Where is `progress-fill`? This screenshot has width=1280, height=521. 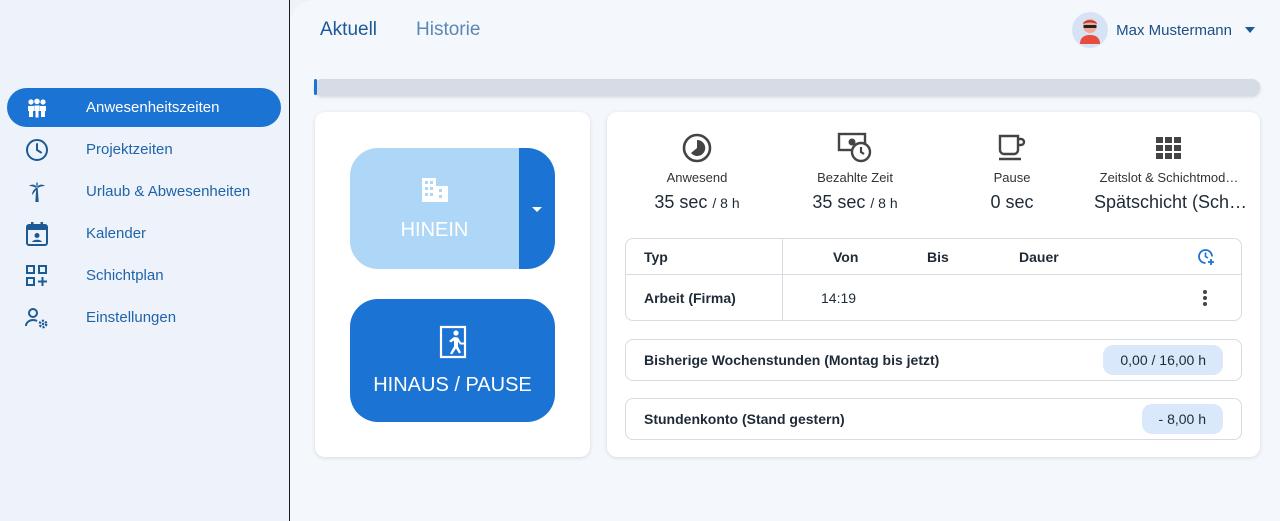
progress-fill is located at coordinates (315, 87).